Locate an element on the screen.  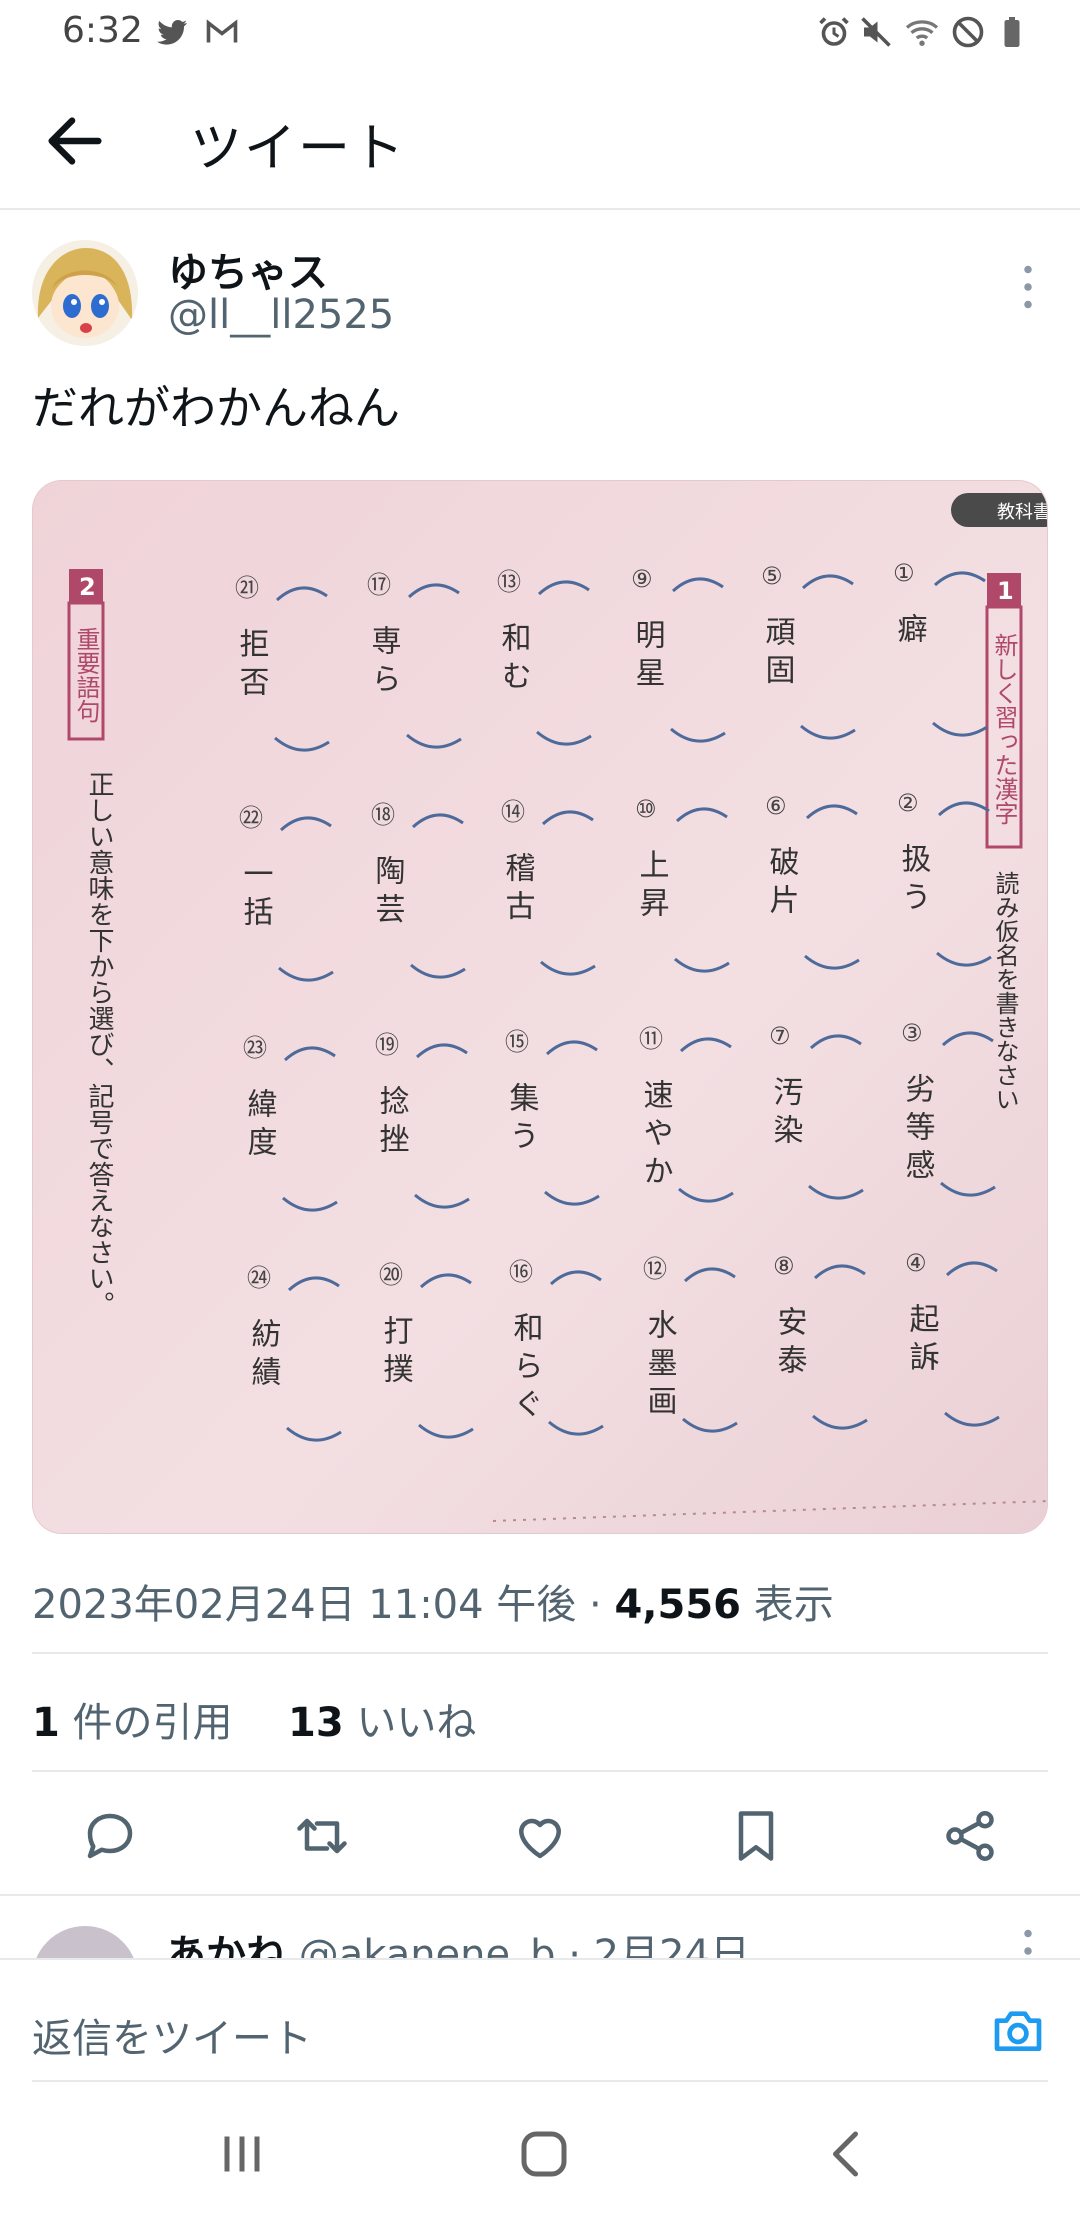
reply-composer: 返信をツイート is located at coordinates (540, 2020).